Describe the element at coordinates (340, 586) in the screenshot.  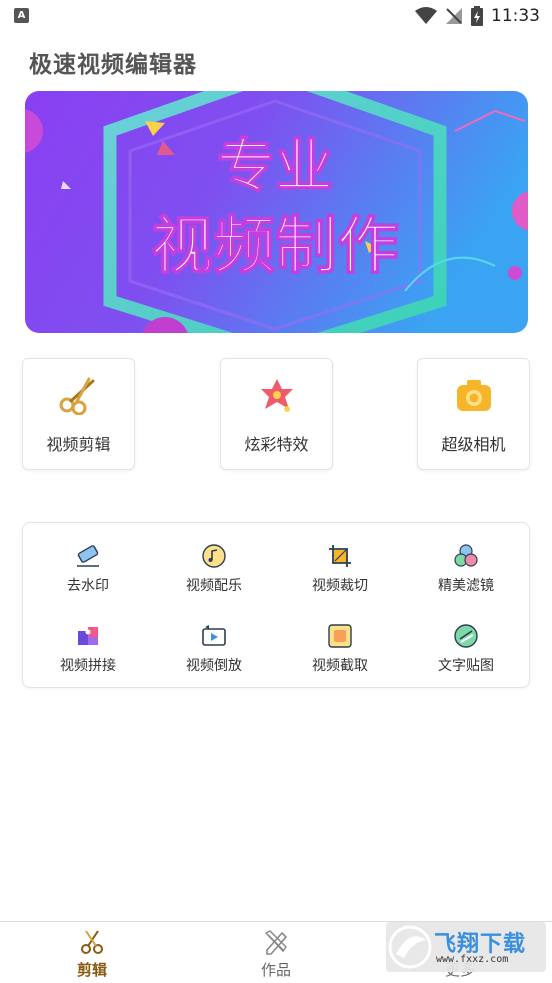
I see `tool-label: 视频裁切` at that location.